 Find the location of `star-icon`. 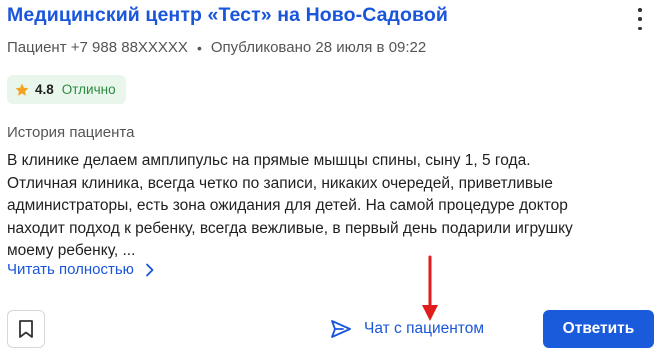

star-icon is located at coordinates (22, 89).